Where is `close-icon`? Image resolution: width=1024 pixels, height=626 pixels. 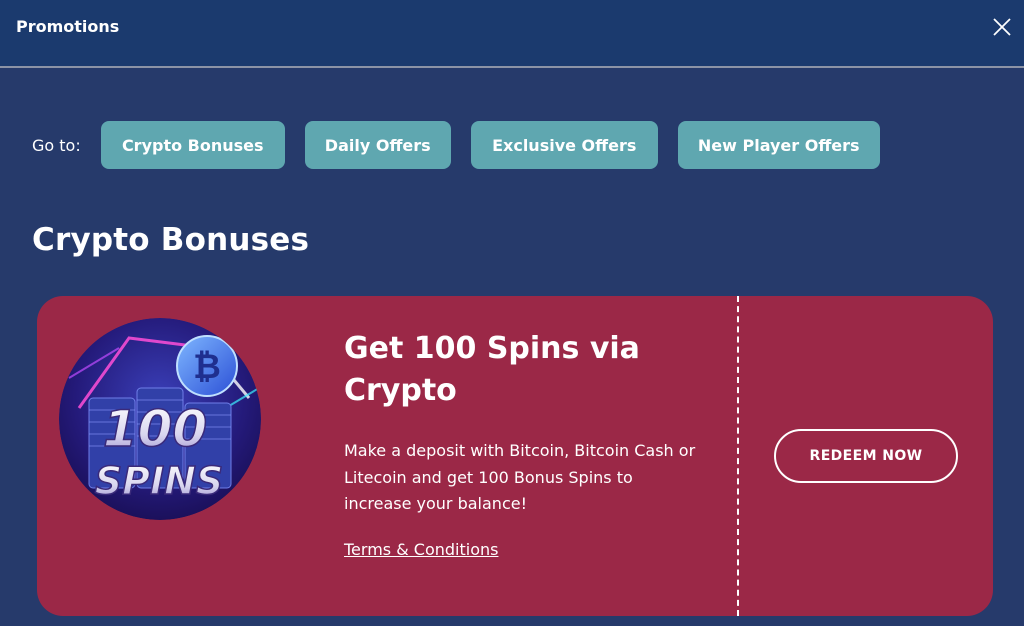
close-icon is located at coordinates (1002, 27).